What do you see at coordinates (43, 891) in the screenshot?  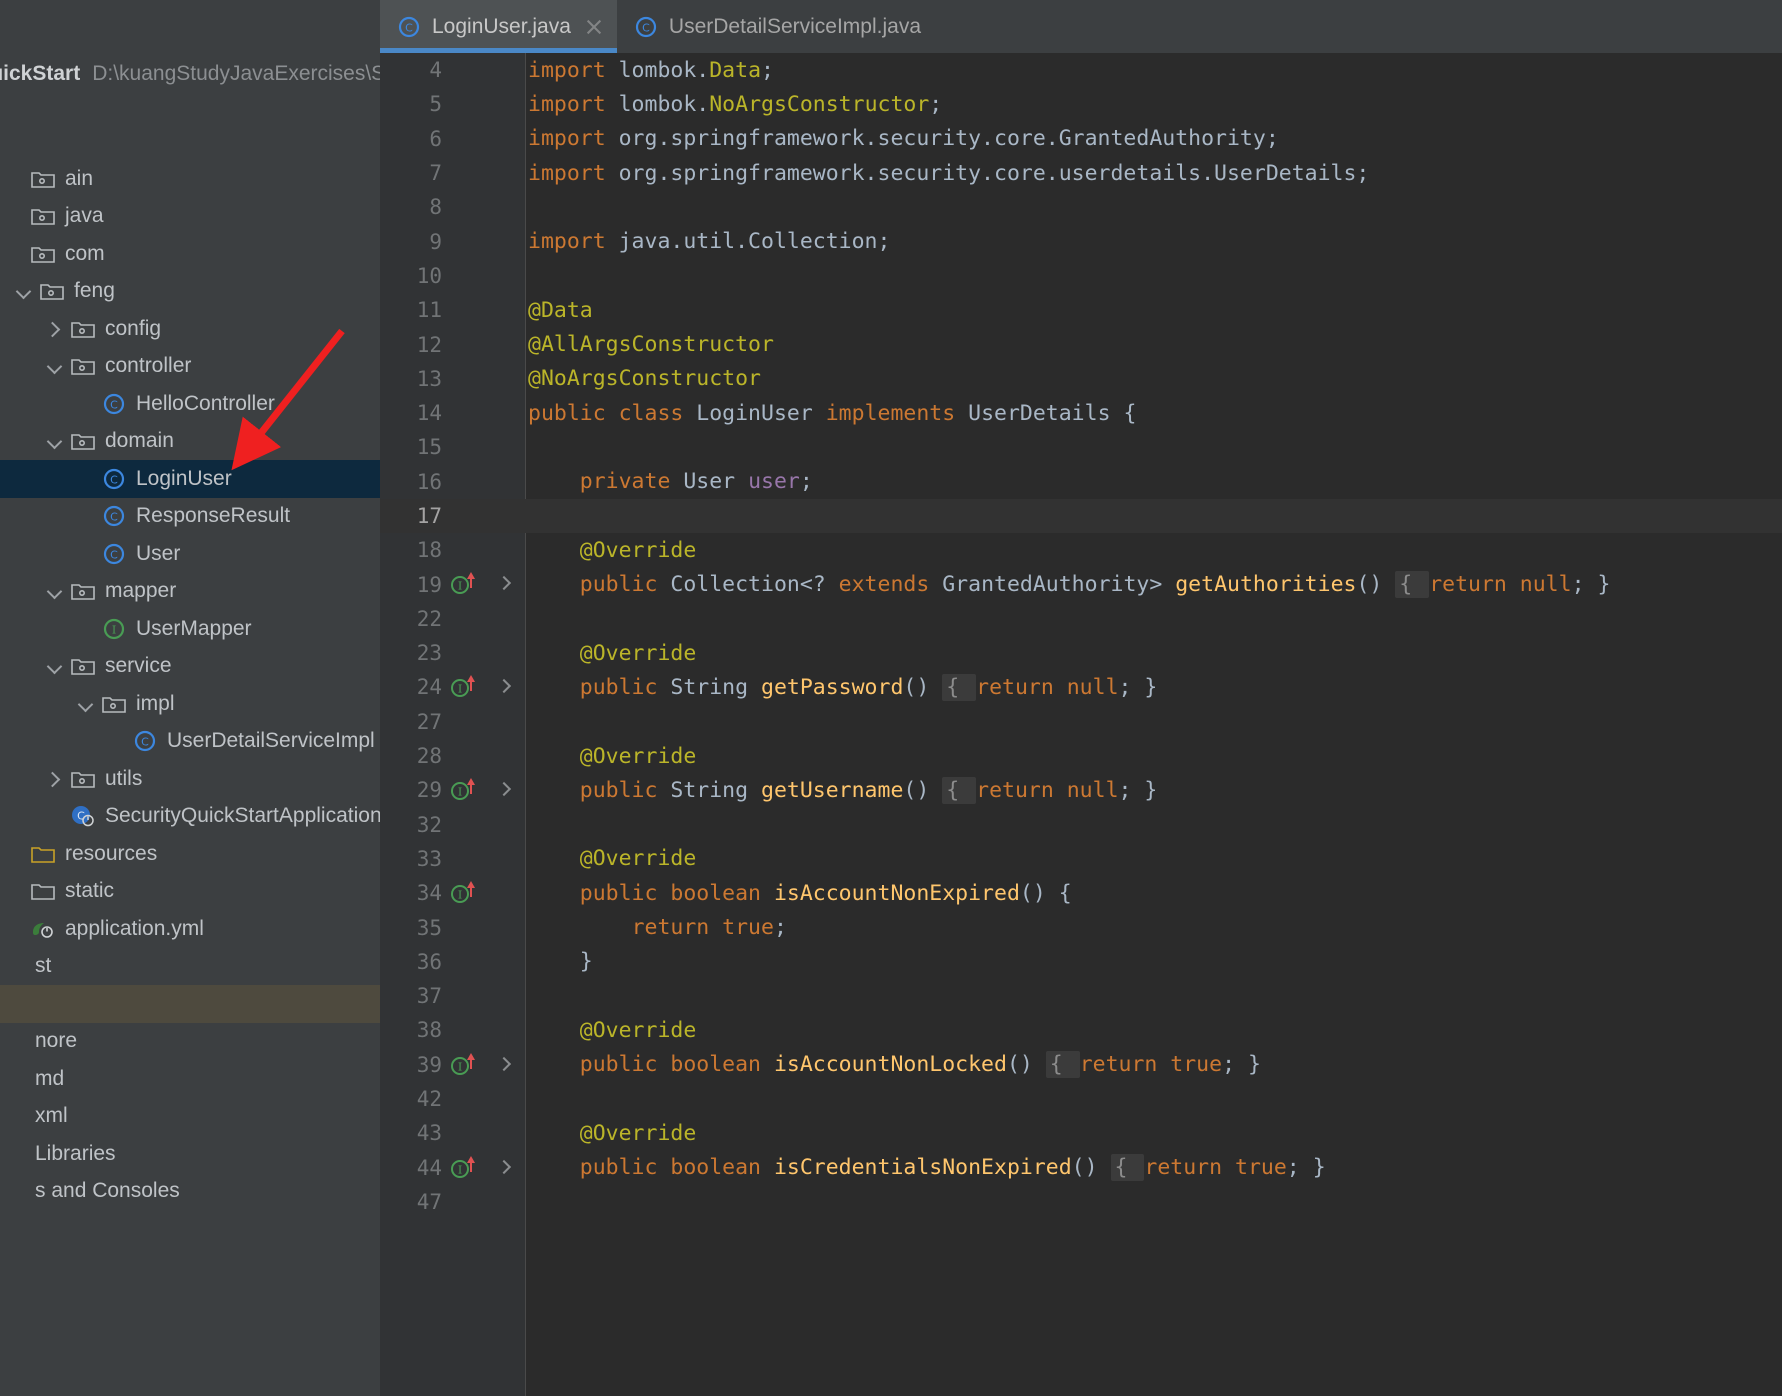 I see `folder-icon` at bounding box center [43, 891].